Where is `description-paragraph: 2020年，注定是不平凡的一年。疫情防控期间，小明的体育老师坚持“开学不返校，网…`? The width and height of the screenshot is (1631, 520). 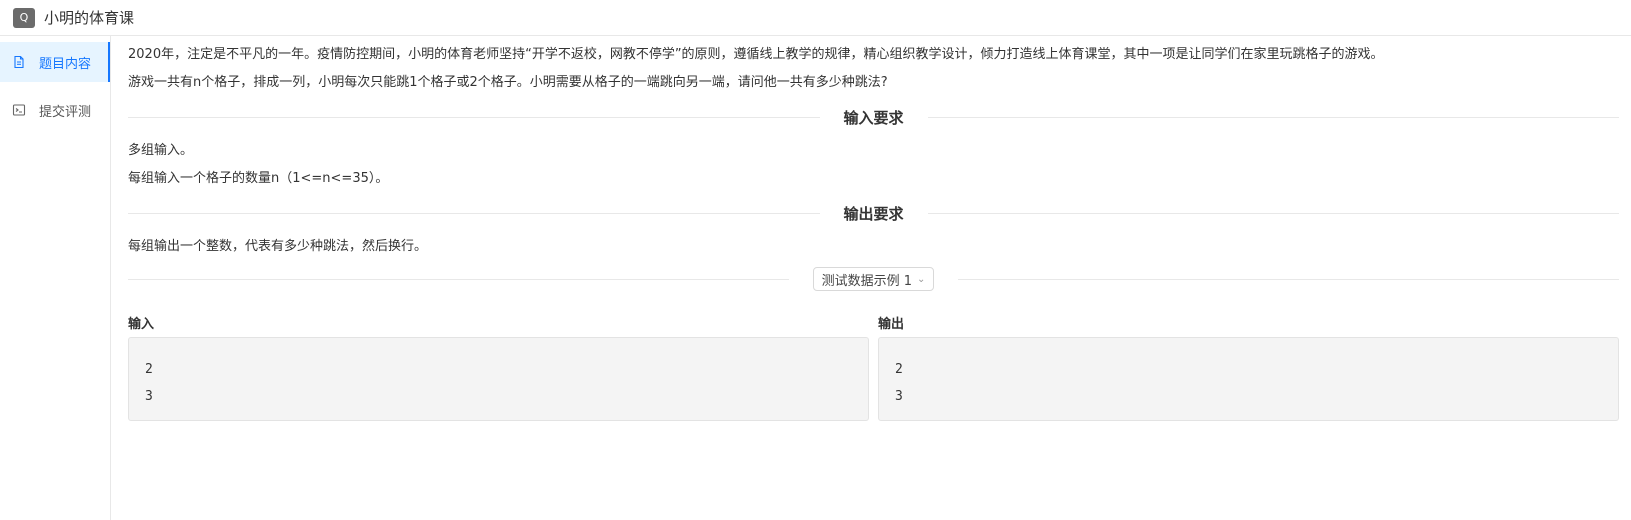
description-paragraph: 2020年，注定是不平凡的一年。疫情防控期间，小明的体育老师坚持“开学不返校，网… is located at coordinates (756, 54).